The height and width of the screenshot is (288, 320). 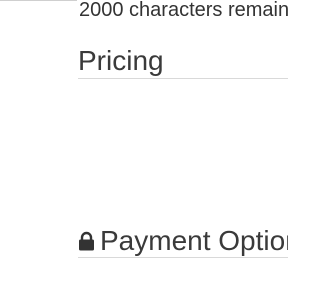 I want to click on payment-section-header: Payment Options, so click(x=183, y=241).